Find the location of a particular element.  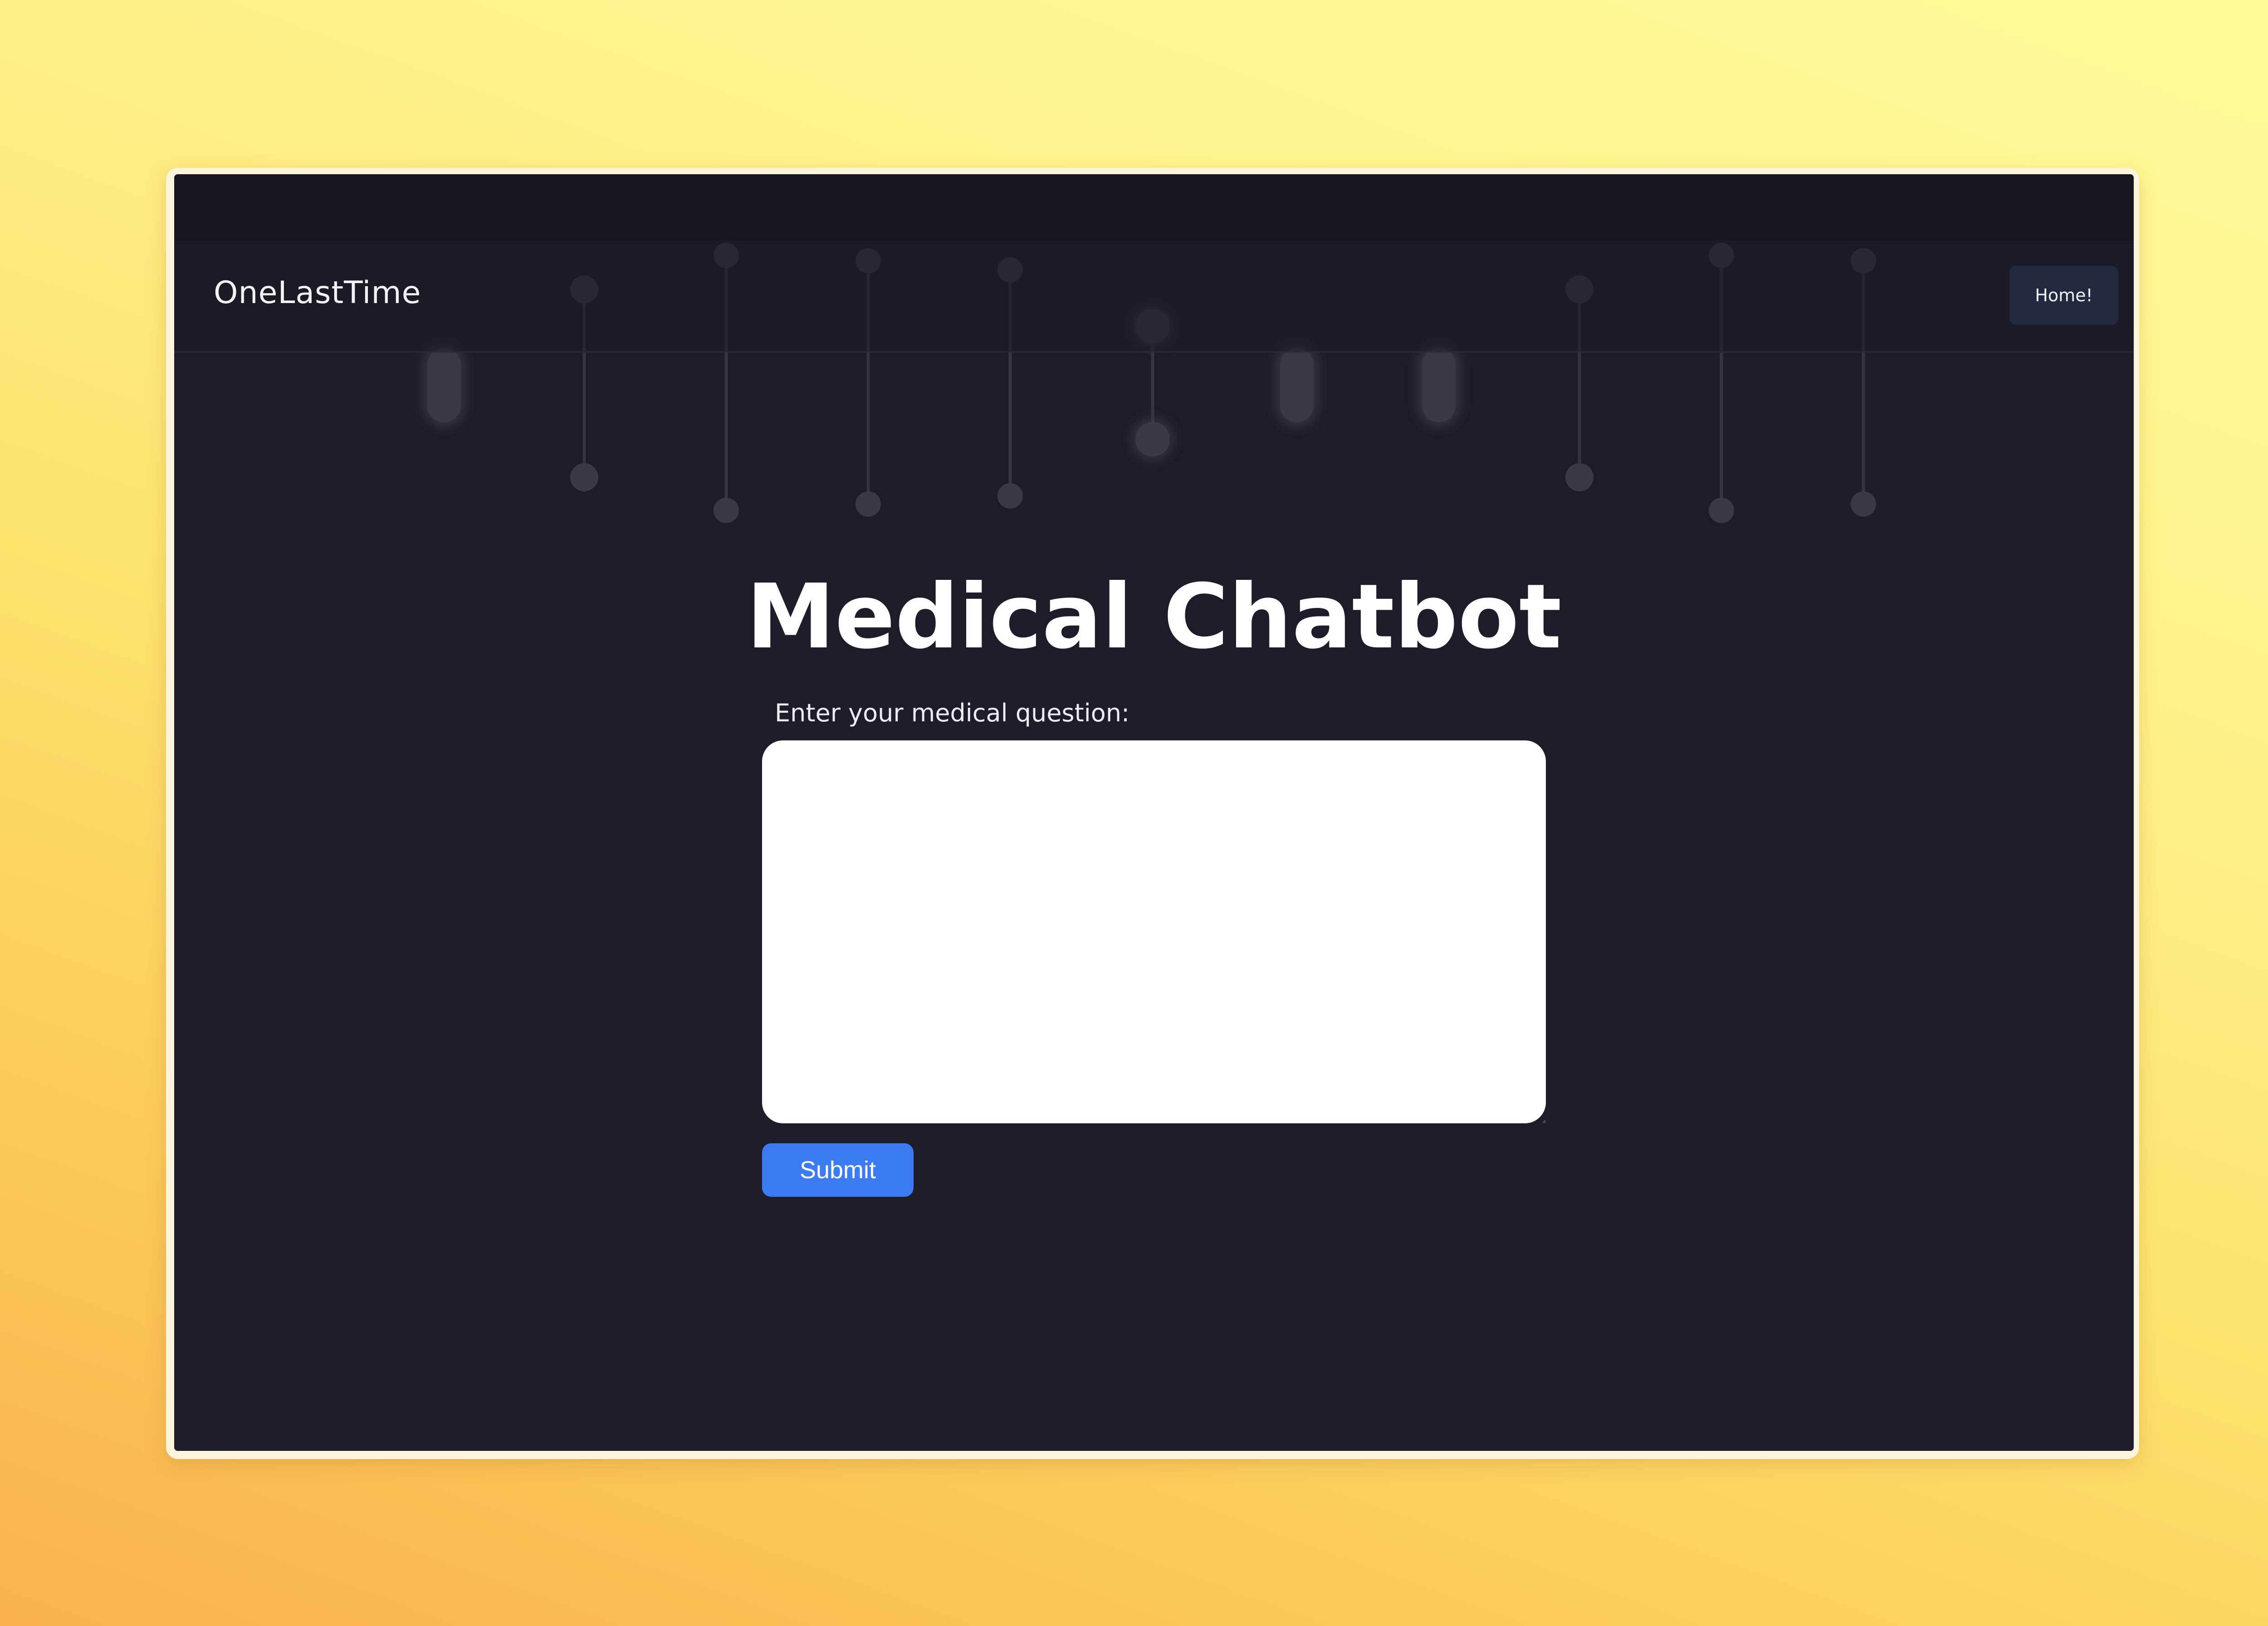

question-textarea is located at coordinates (1154, 931).